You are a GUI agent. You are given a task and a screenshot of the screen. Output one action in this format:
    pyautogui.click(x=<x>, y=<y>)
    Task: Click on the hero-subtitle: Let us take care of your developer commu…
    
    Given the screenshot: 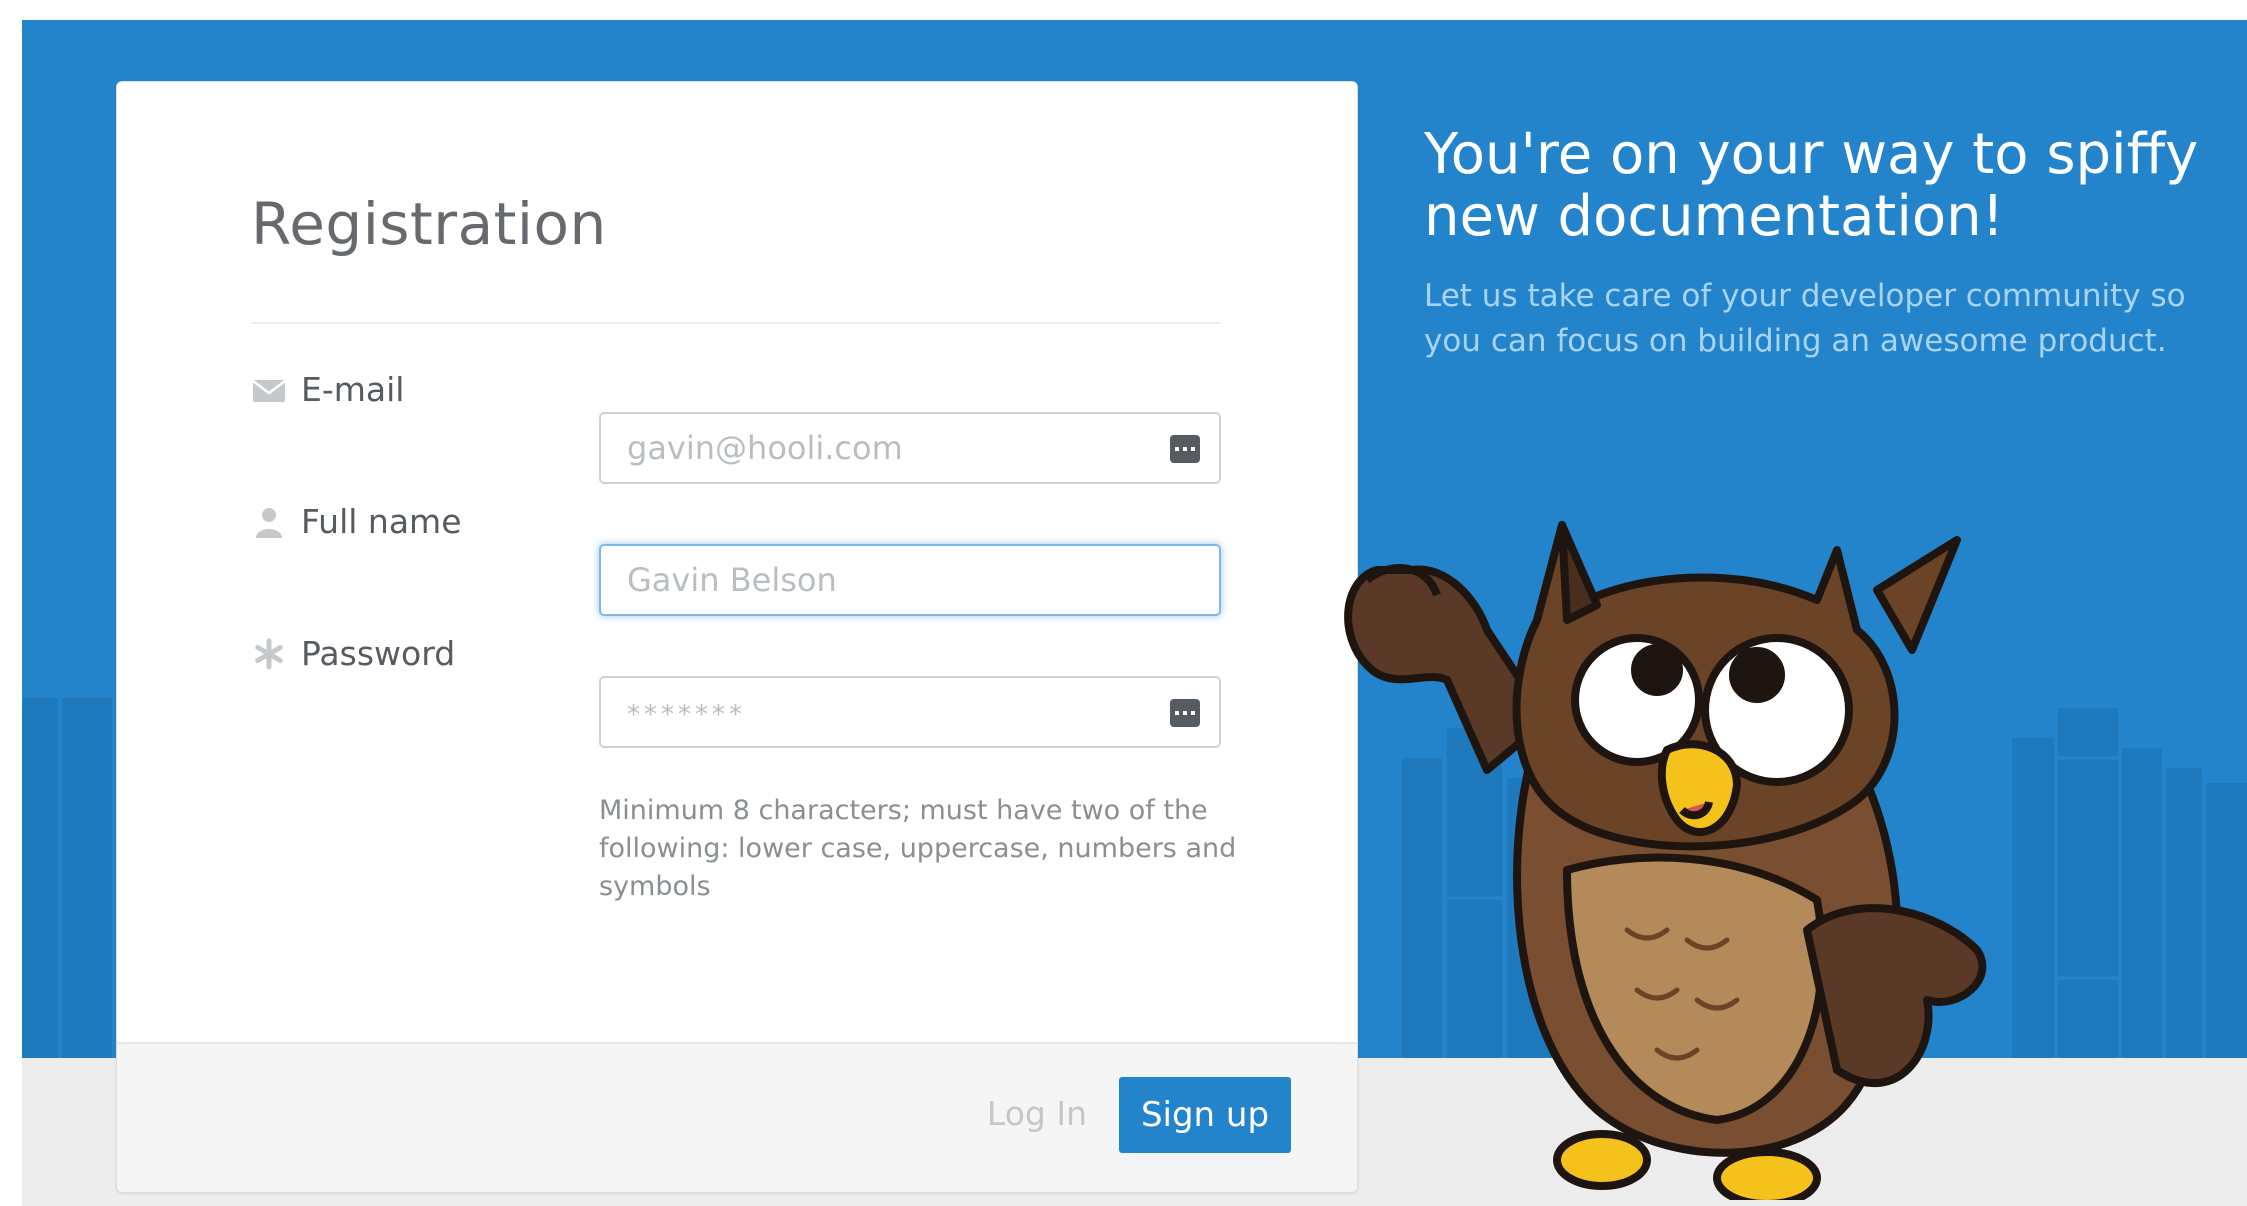 What is the action you would take?
    pyautogui.click(x=1805, y=318)
    